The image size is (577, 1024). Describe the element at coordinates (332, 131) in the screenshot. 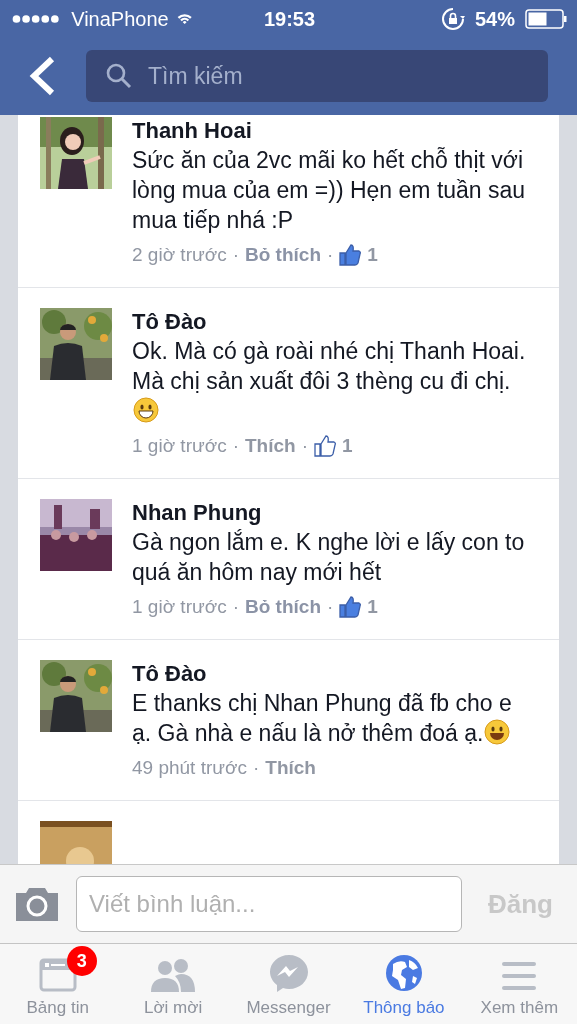

I see `commenter-name: Thanh Hoai` at that location.